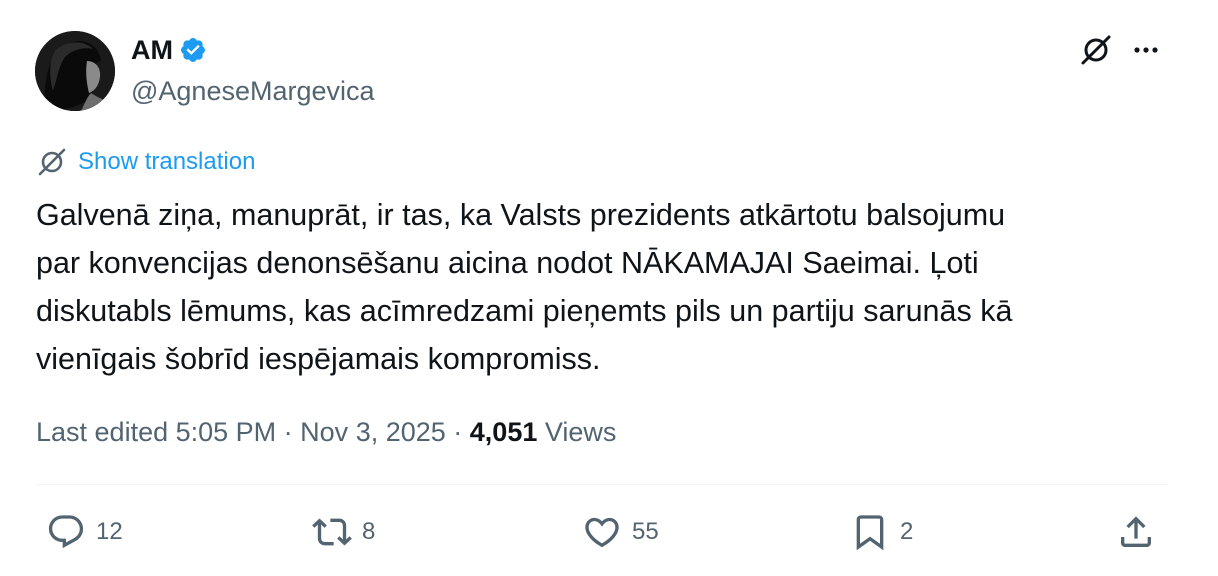 The height and width of the screenshot is (576, 1218). What do you see at coordinates (152, 50) in the screenshot?
I see `display-name: AM` at bounding box center [152, 50].